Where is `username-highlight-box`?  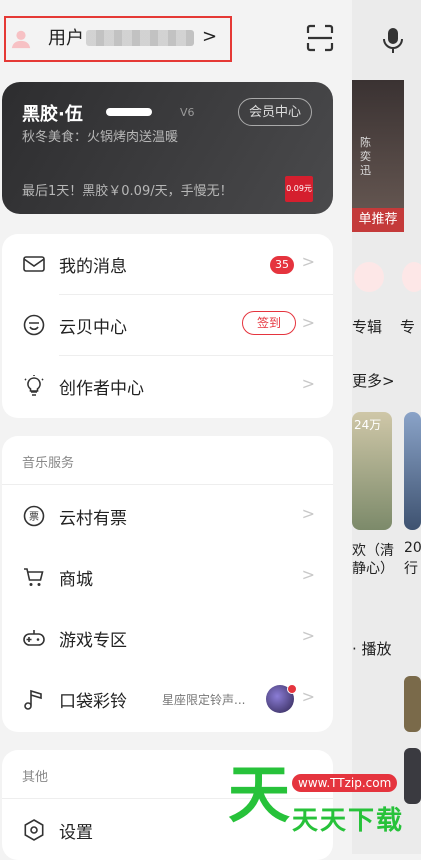
username-highlight-box is located at coordinates (118, 39).